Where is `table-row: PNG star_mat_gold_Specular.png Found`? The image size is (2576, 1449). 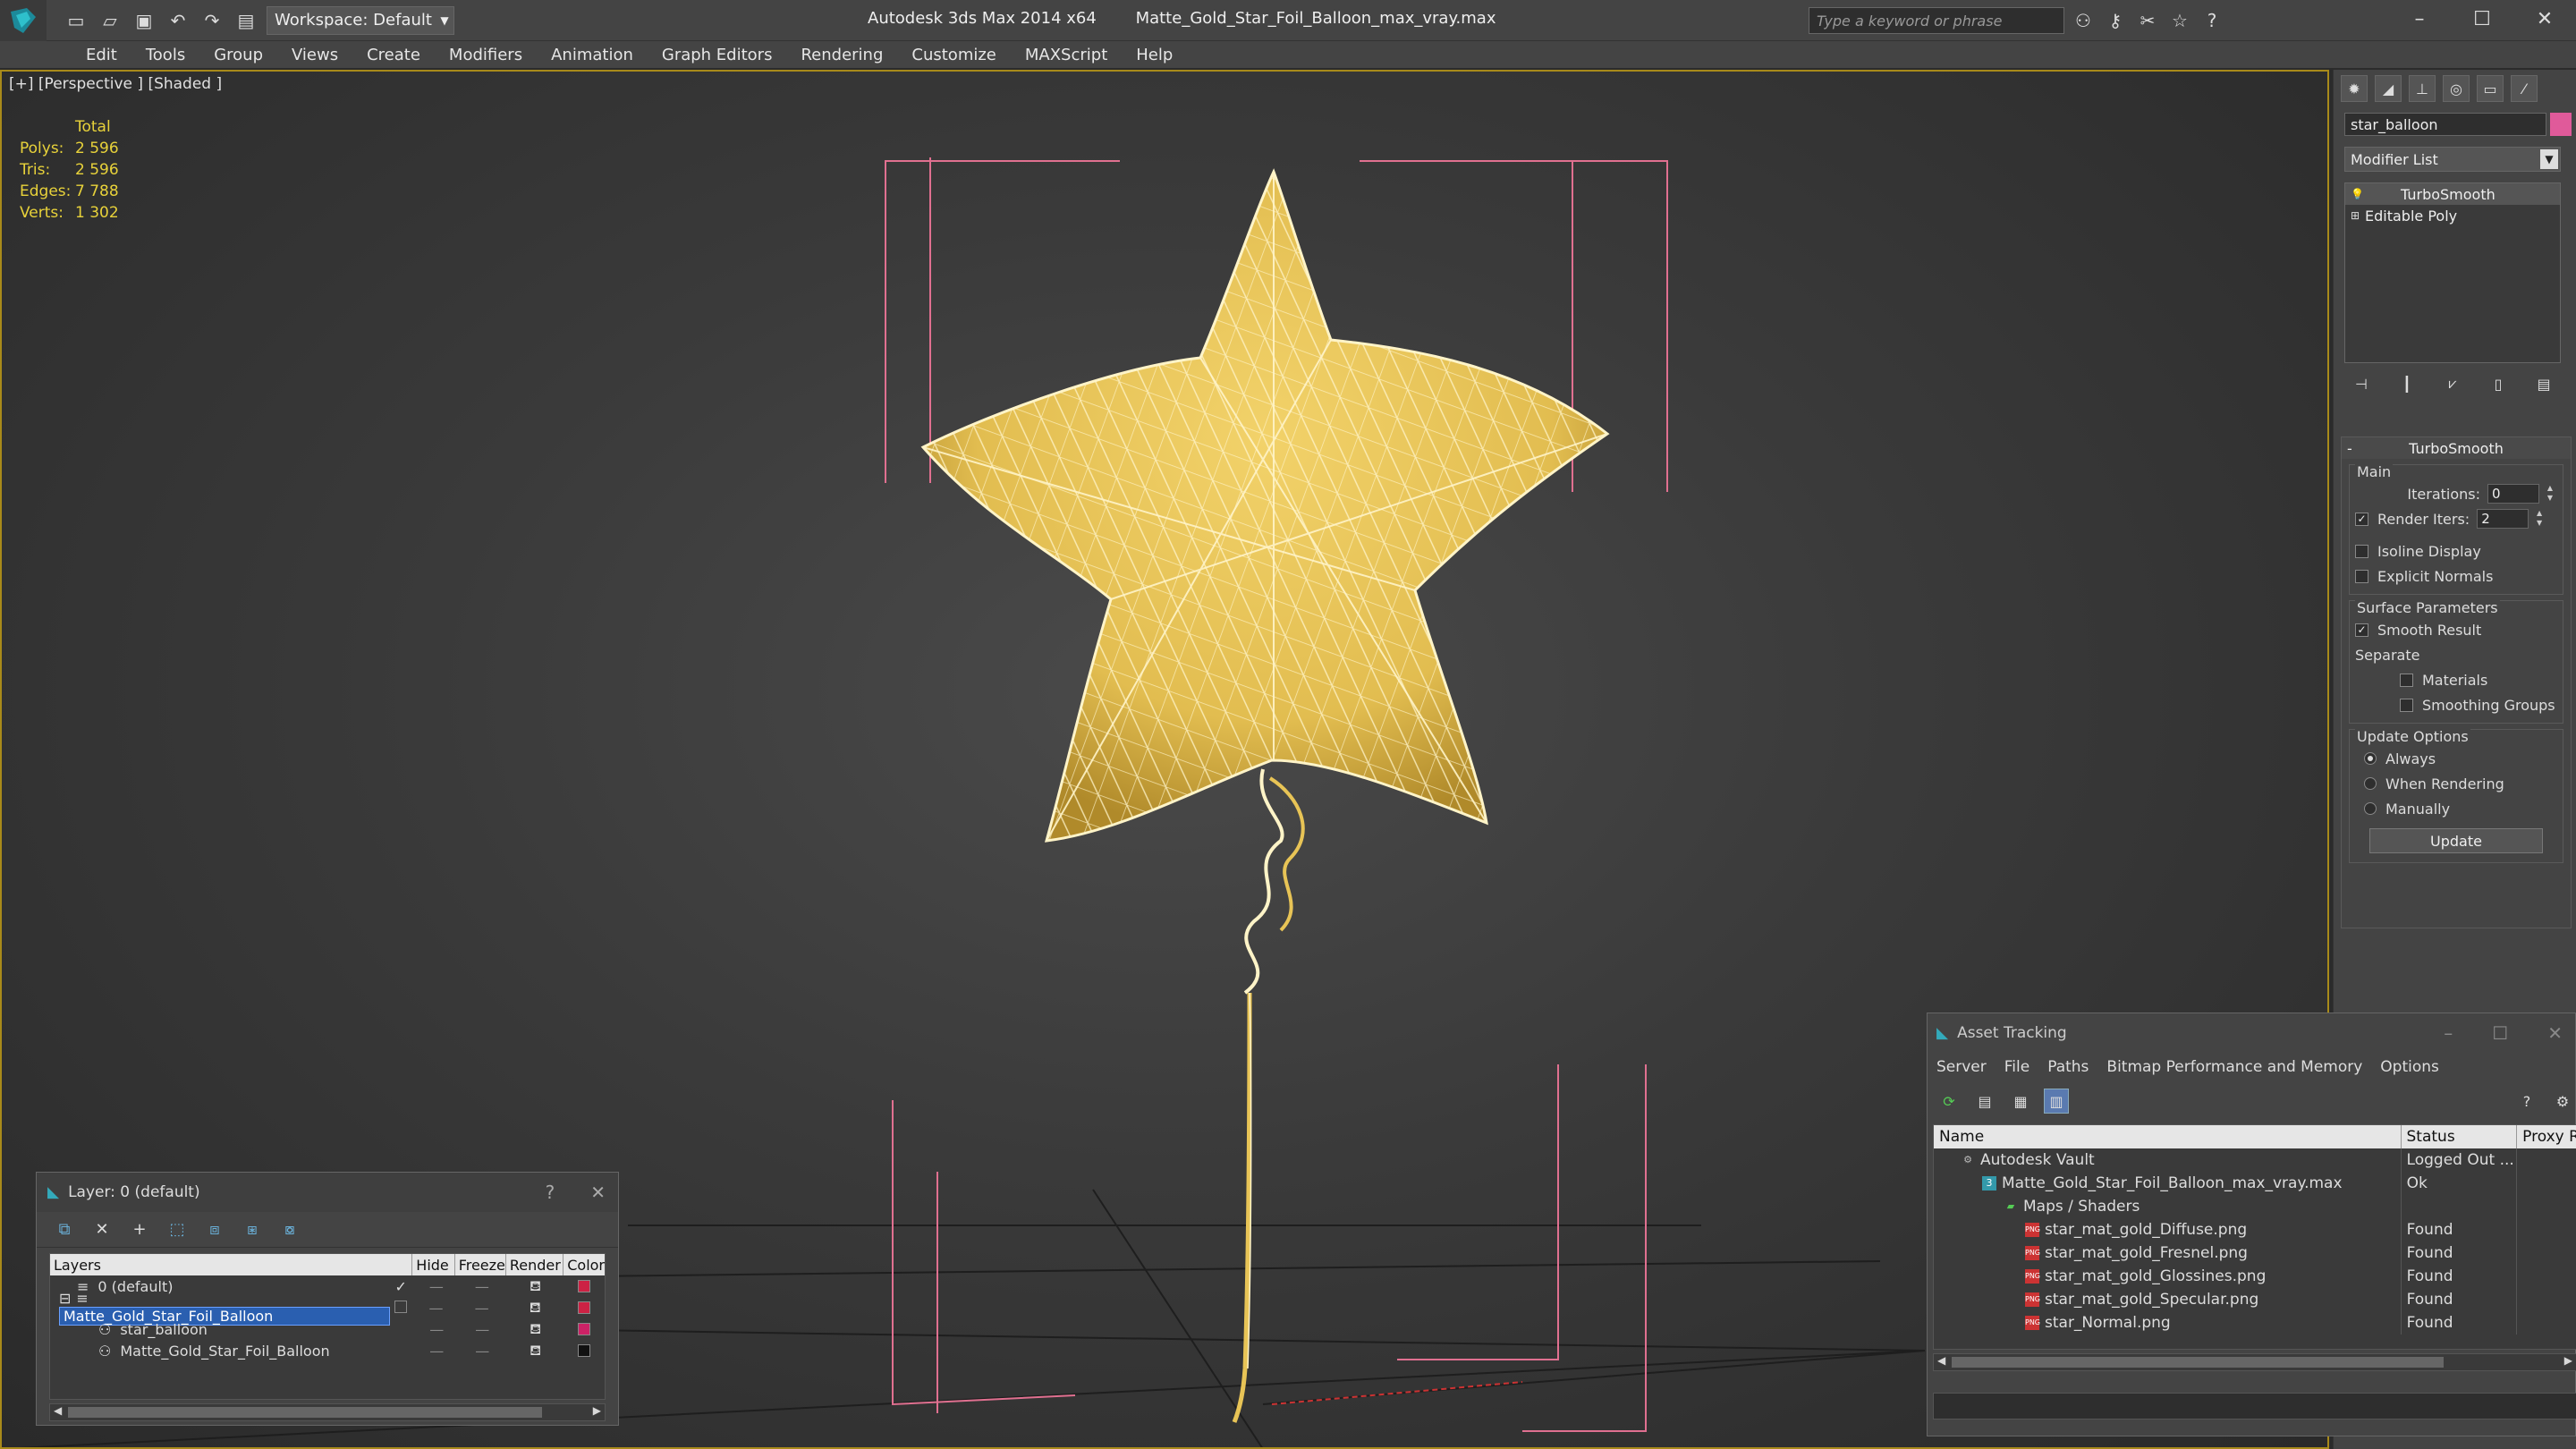 table-row: PNG star_mat_gold_Specular.png Found is located at coordinates (2255, 1299).